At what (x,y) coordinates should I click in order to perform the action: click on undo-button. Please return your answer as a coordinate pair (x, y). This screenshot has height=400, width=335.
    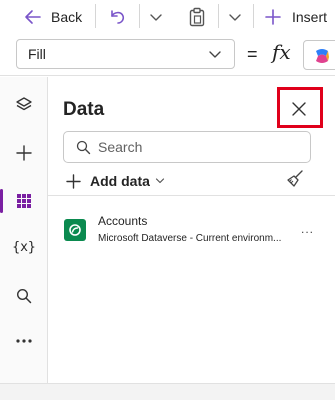
    Looking at the image, I should click on (117, 17).